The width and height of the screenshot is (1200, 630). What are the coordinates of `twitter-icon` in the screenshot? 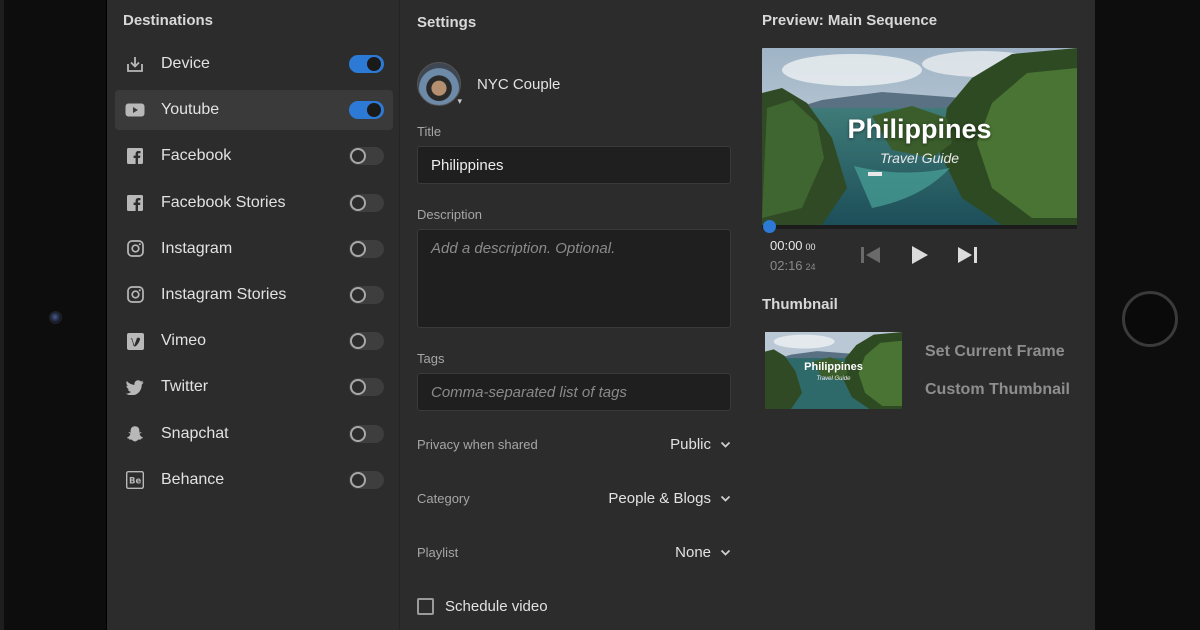 It's located at (135, 387).